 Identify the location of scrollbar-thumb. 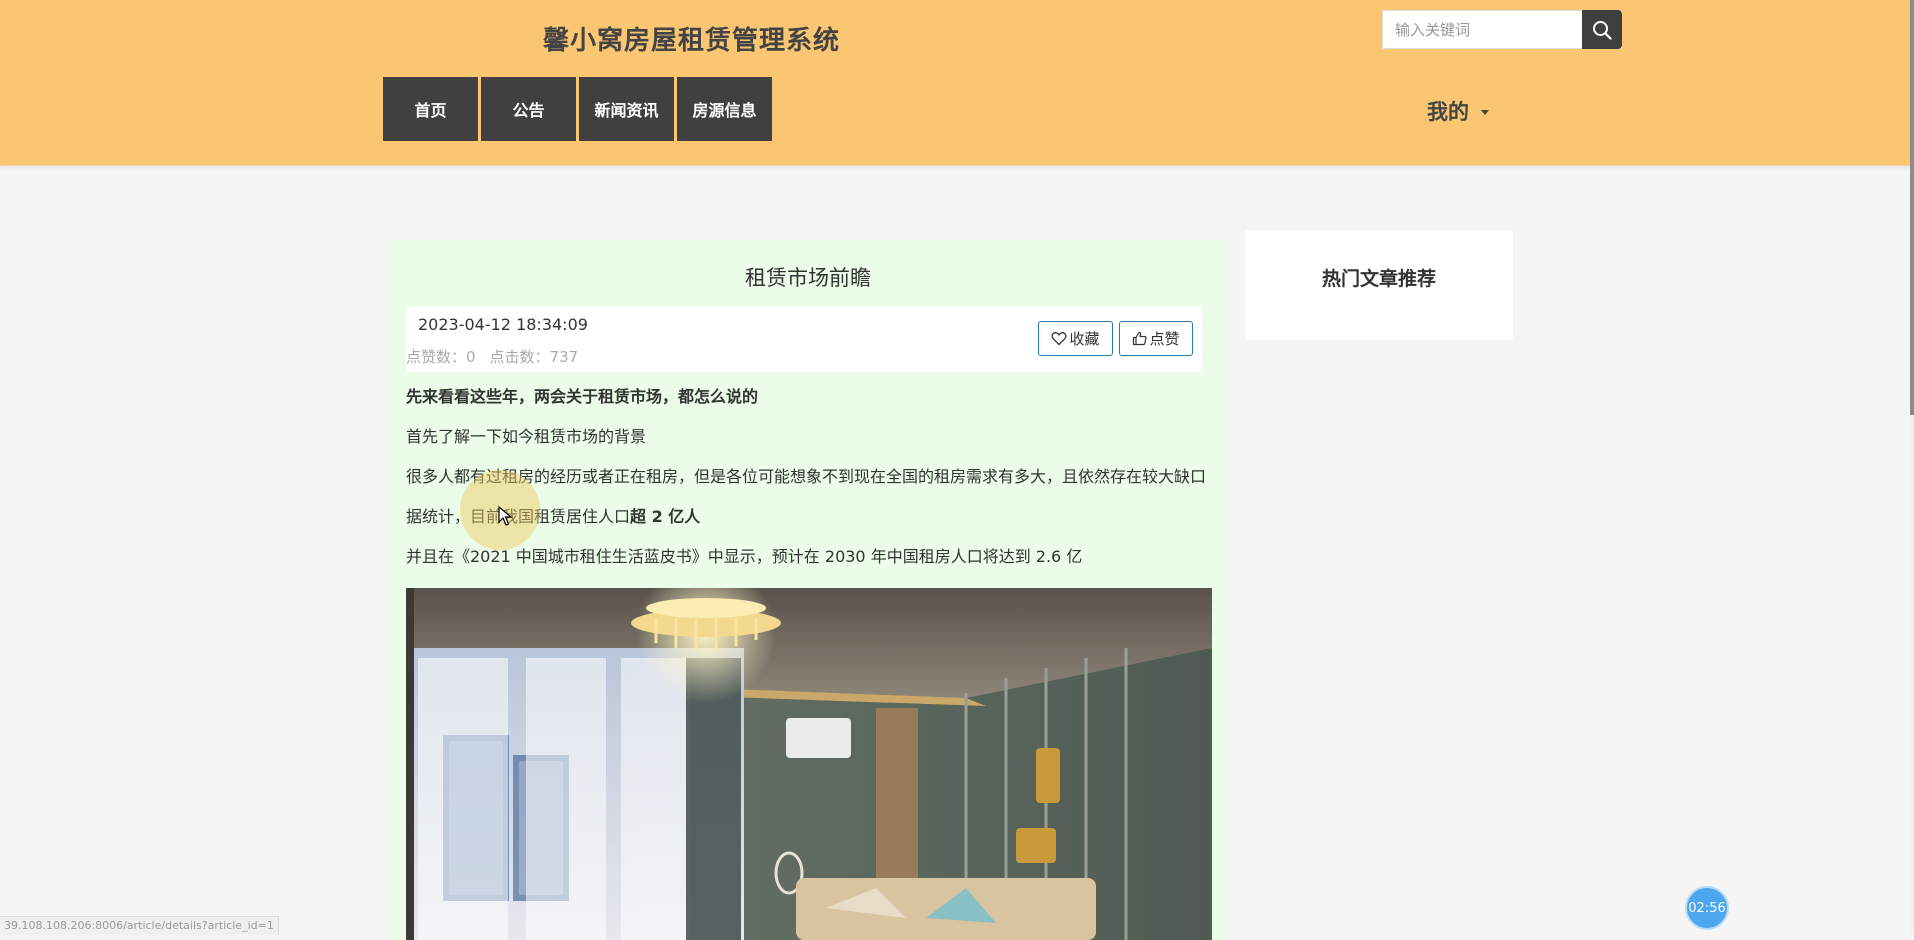
(1912, 207).